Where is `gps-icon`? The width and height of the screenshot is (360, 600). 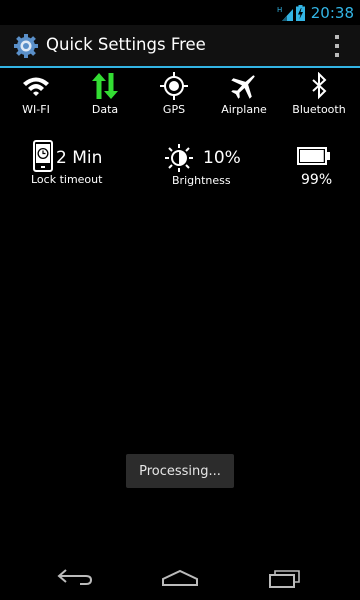
gps-icon is located at coordinates (174, 86).